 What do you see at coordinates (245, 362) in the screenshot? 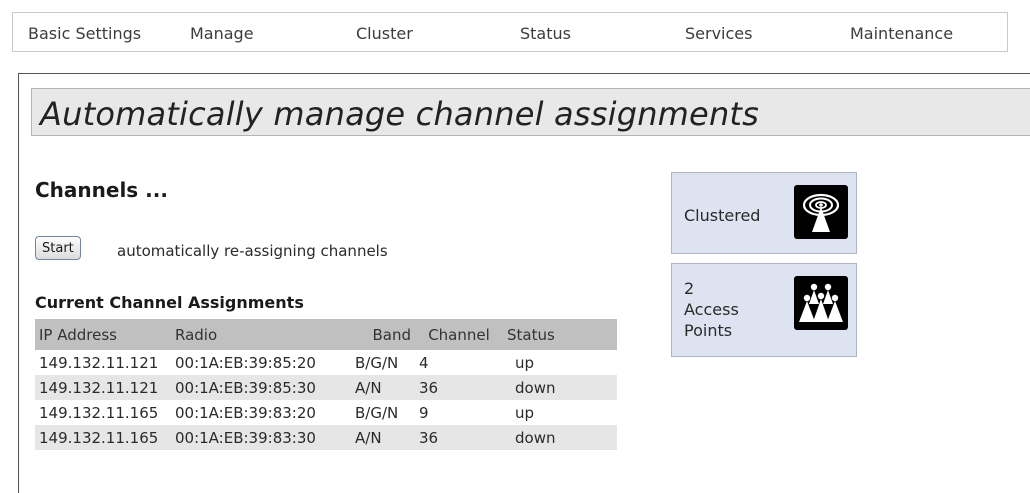
I see `cell-radio: 00:1A:EB:39:85:20` at bounding box center [245, 362].